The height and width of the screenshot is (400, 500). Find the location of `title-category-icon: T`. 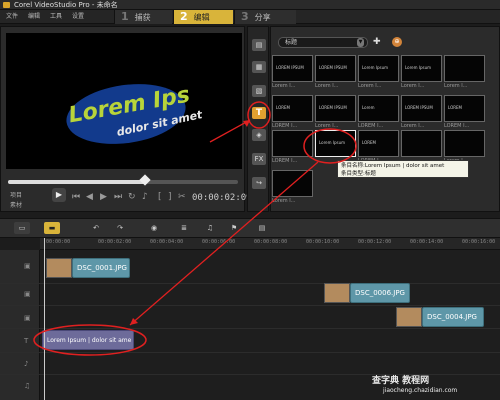

title-category-icon: T is located at coordinates (259, 113).